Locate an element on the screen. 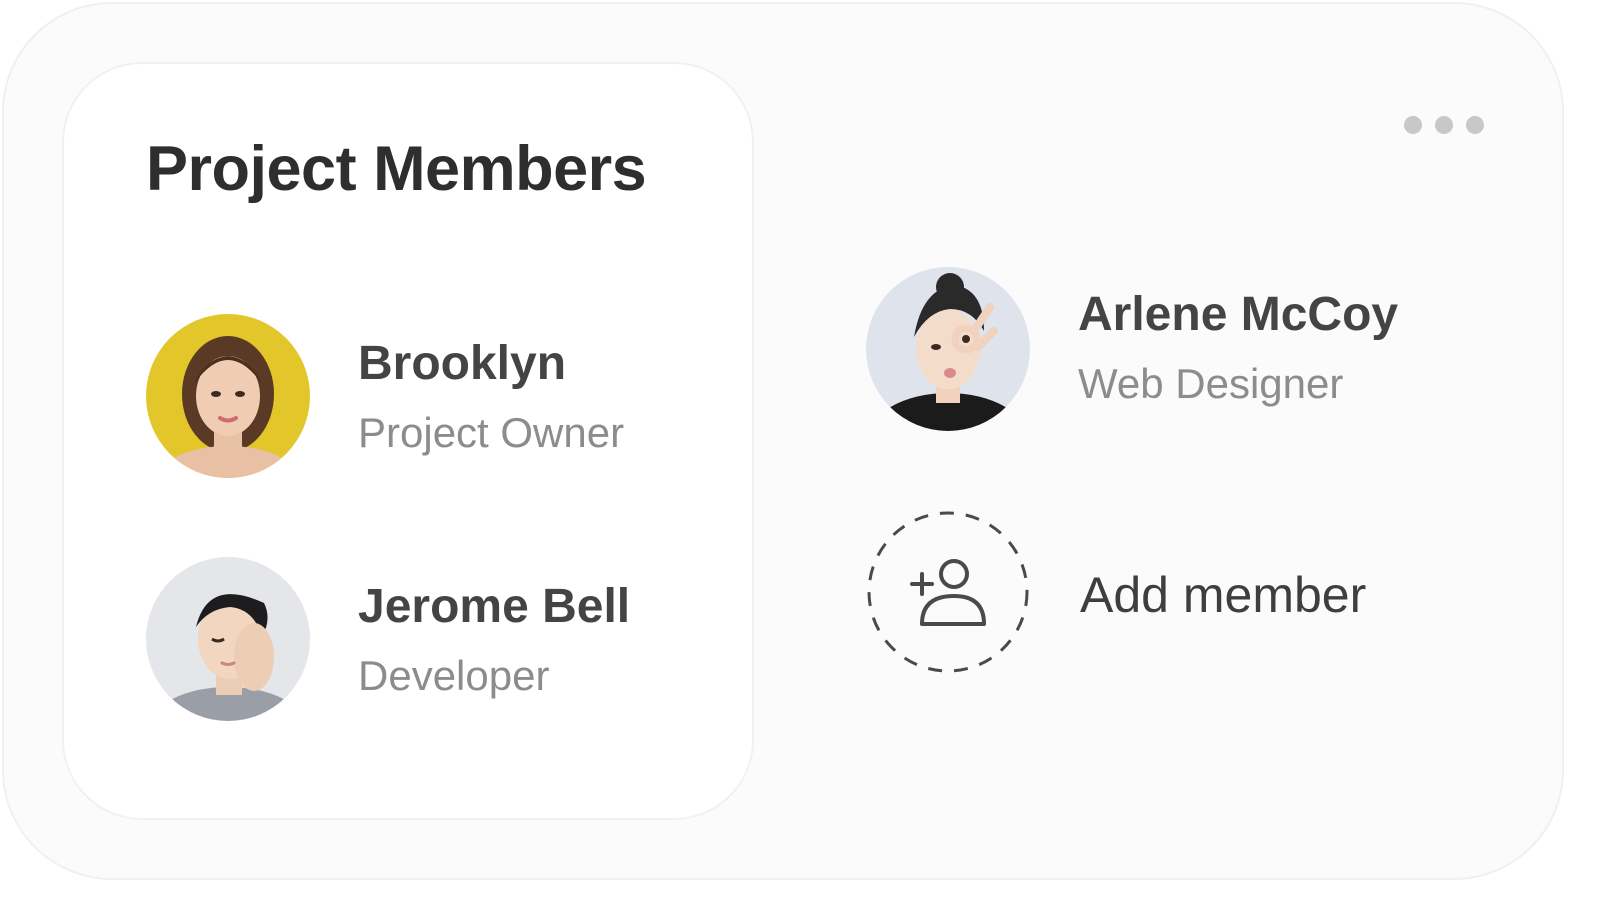 This screenshot has height=900, width=1600. more-options-button is located at coordinates (1444, 125).